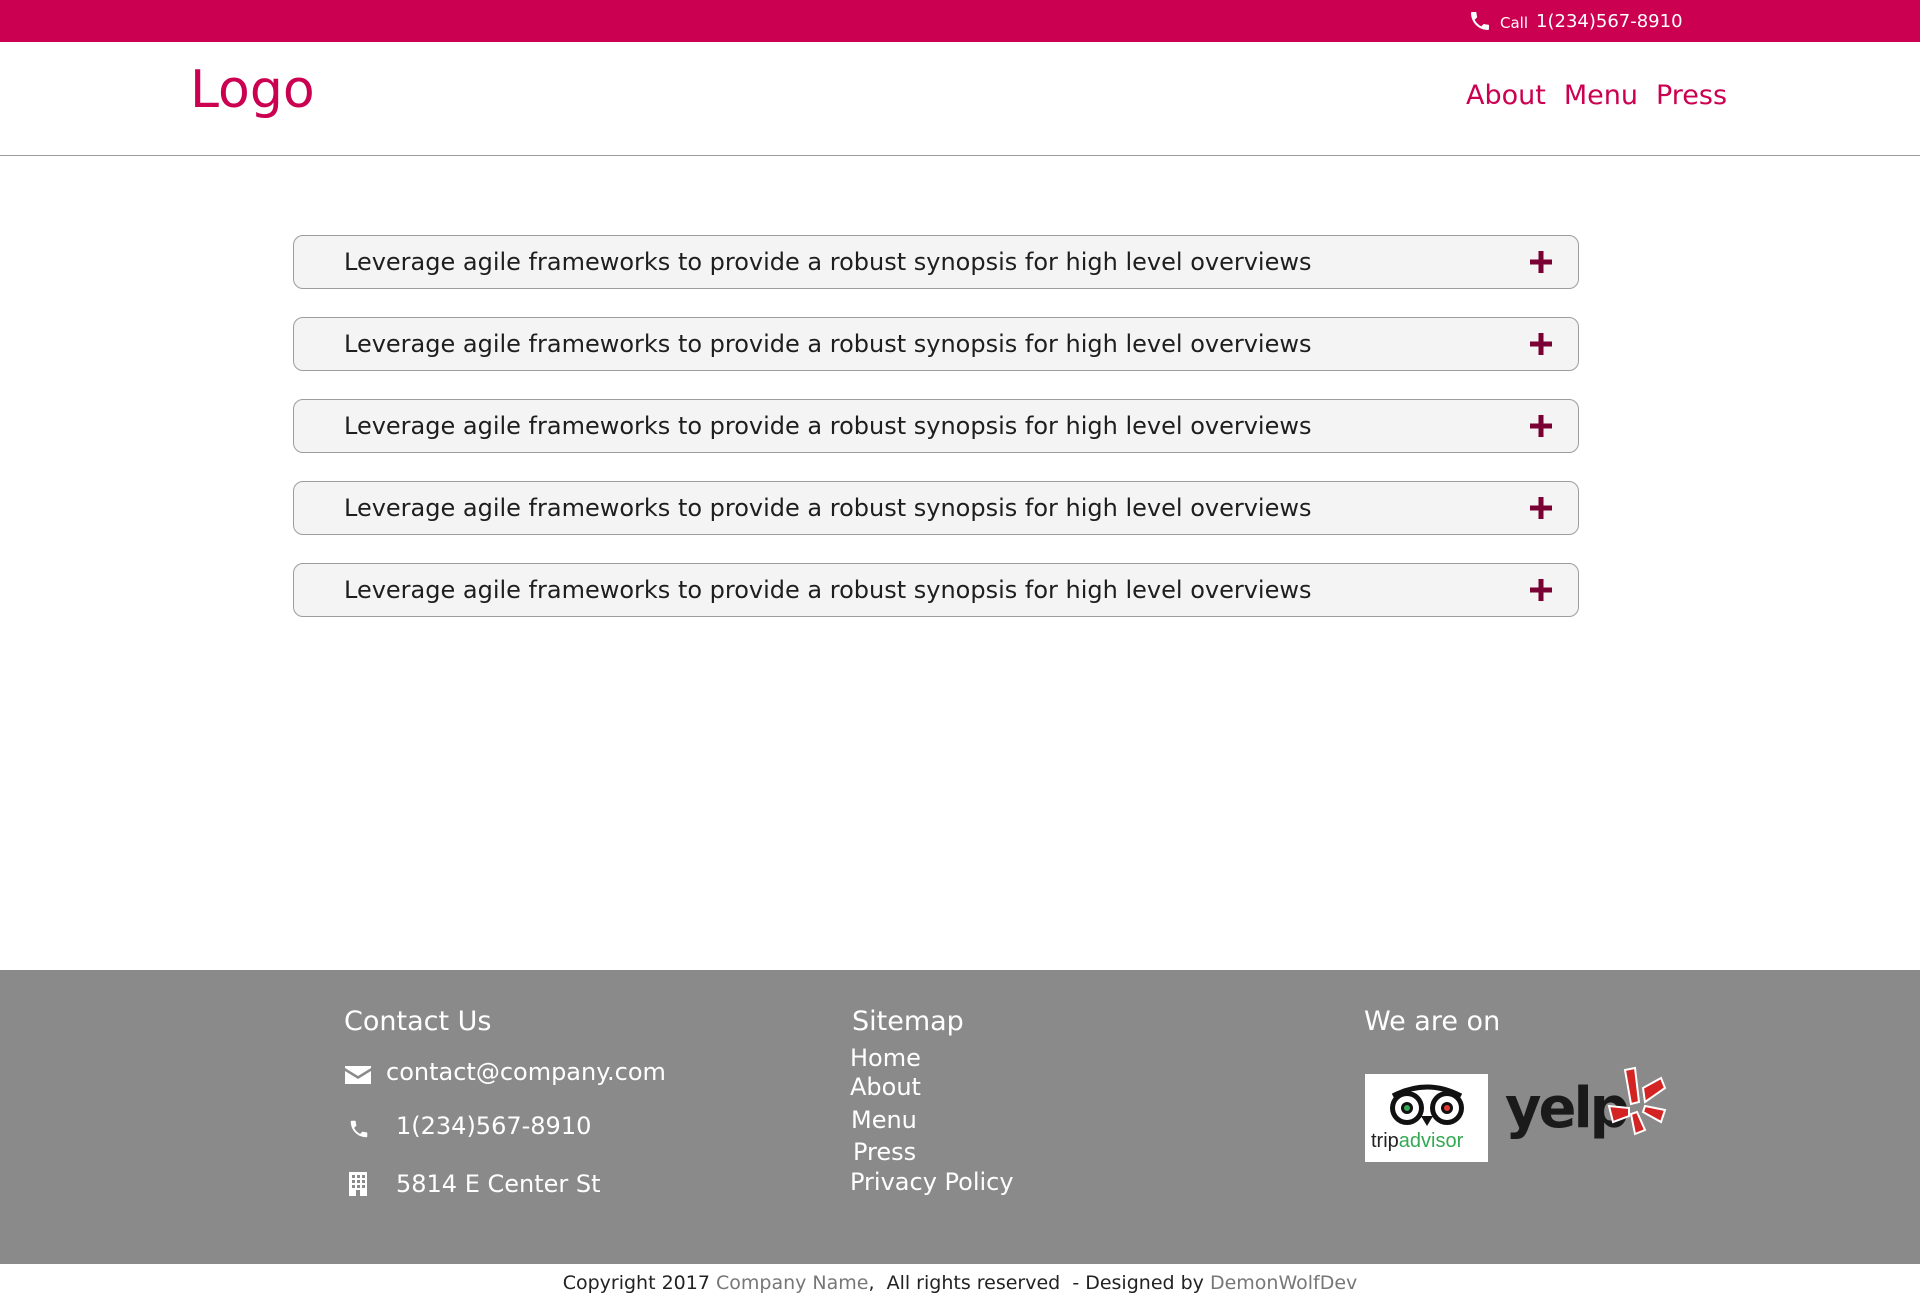 The width and height of the screenshot is (1920, 1302). I want to click on yelp-burst-icon, so click(1637, 1101).